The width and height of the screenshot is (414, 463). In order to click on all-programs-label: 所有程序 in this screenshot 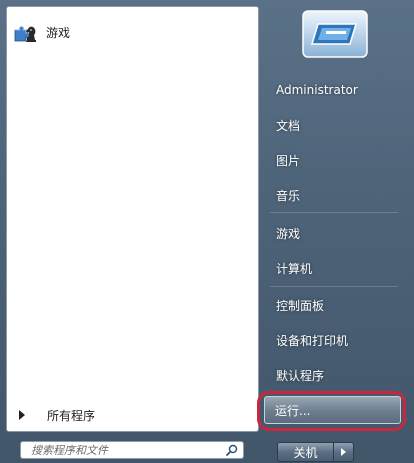, I will do `click(71, 415)`.